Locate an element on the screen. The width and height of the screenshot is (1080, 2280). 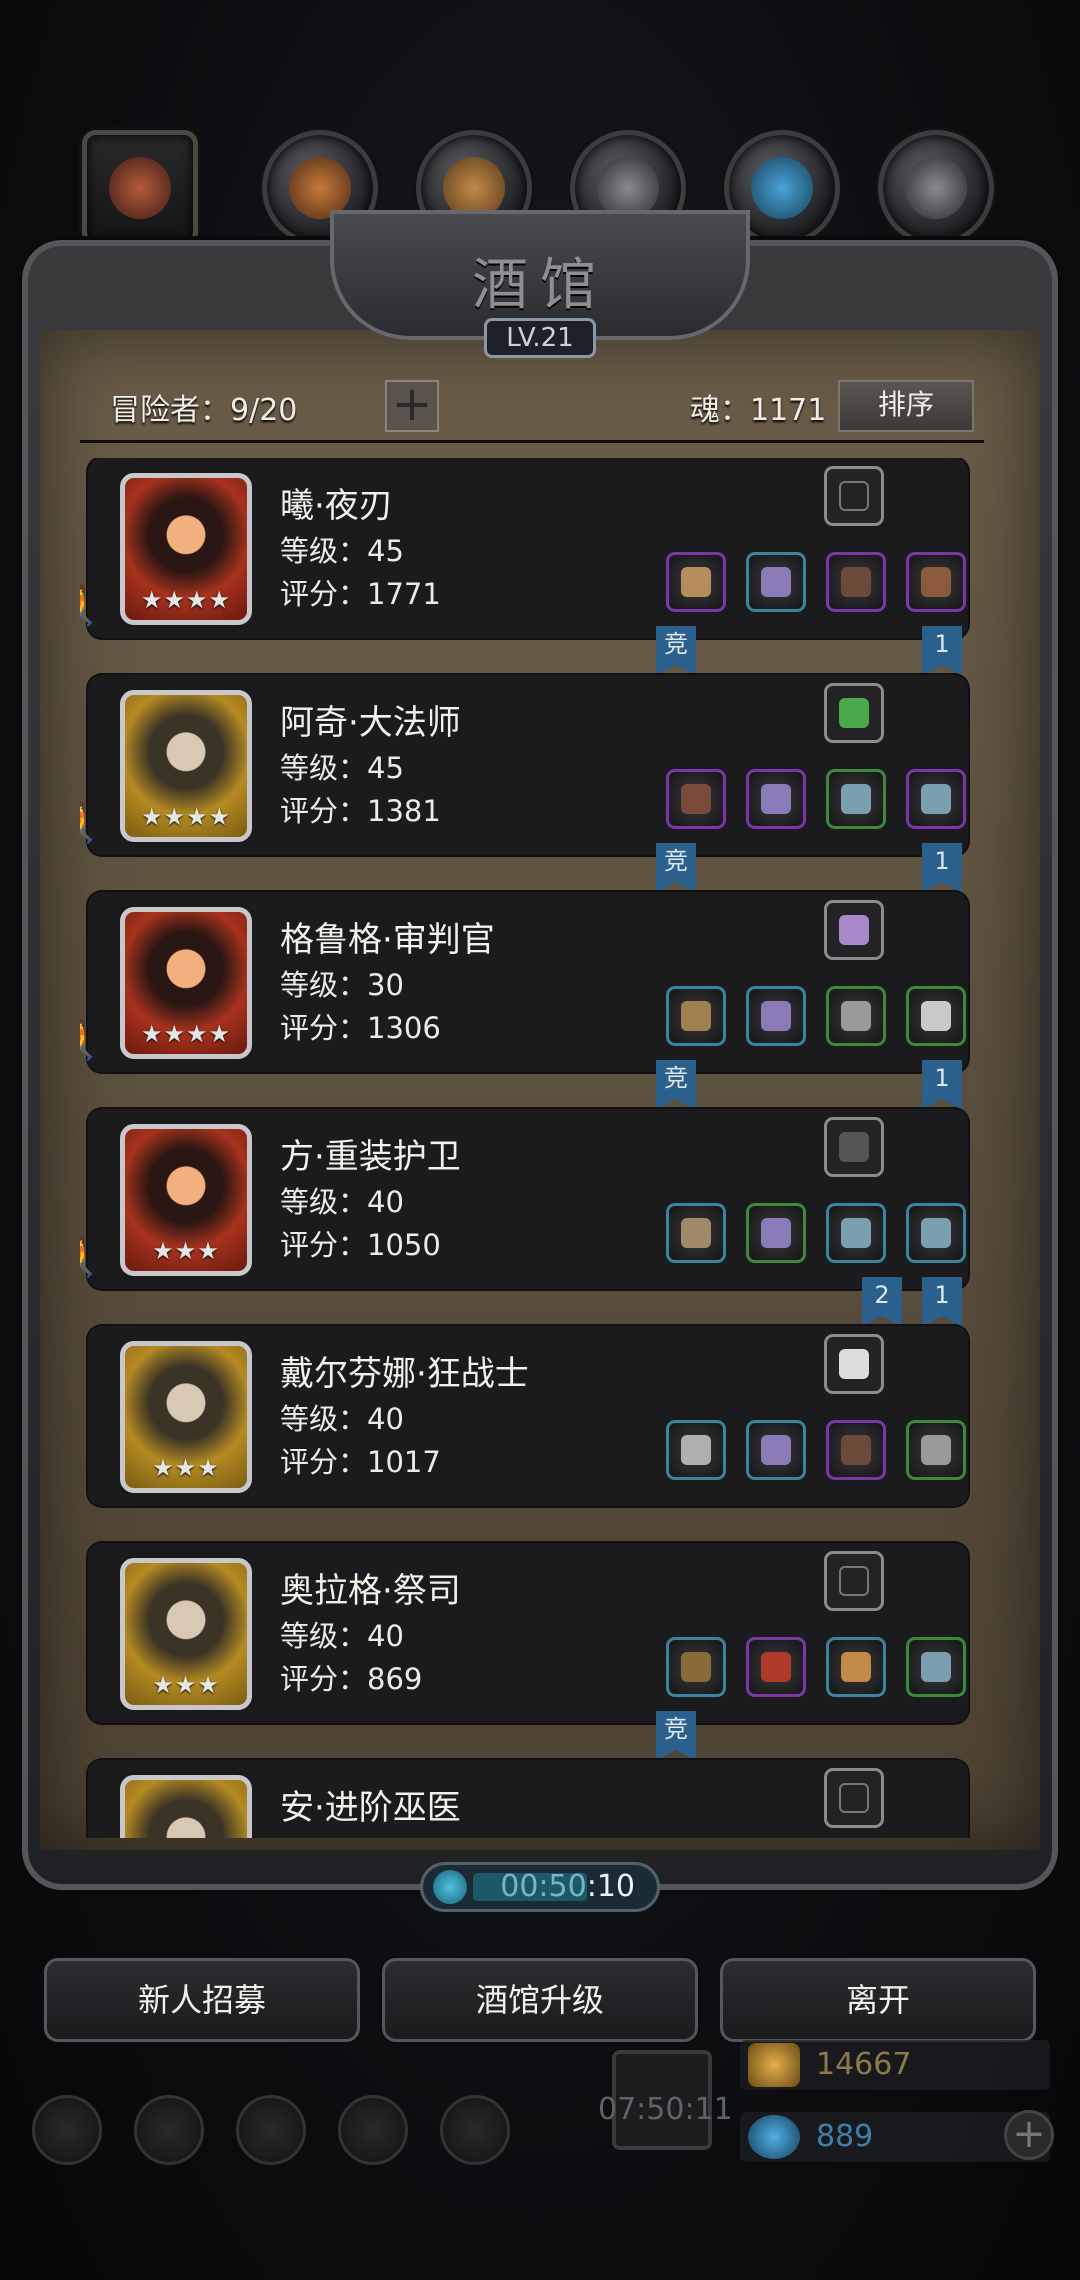
bracer-icon is located at coordinates (936, 582).